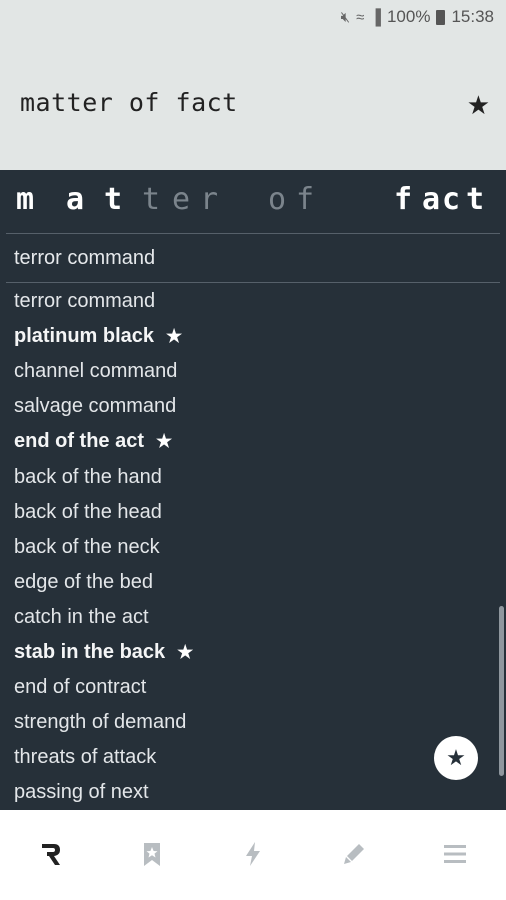 Image resolution: width=506 pixels, height=900 pixels. Describe the element at coordinates (360, 17) in the screenshot. I see `wifi-icon: ≈` at that location.